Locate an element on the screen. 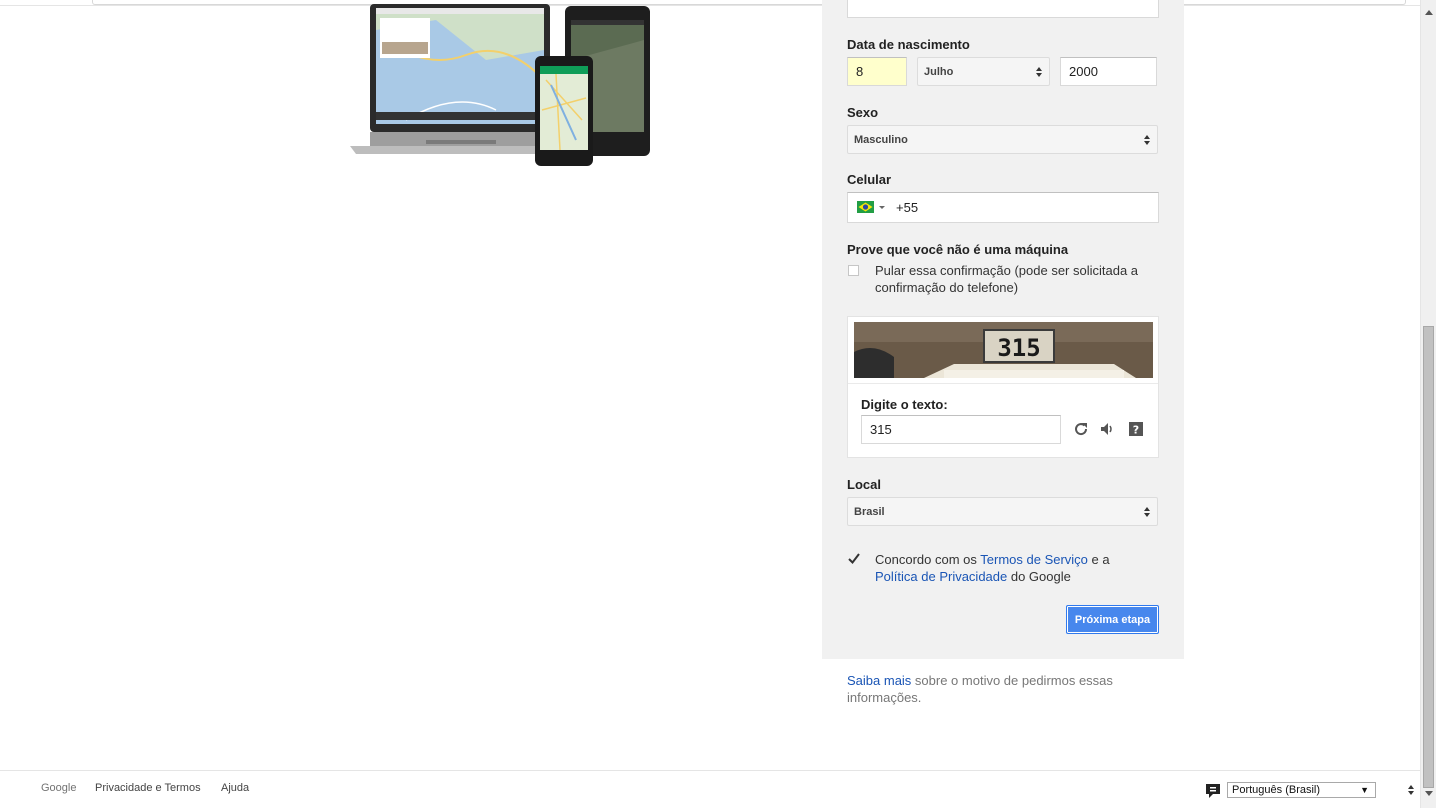 The image size is (1436, 809). browser-top-edge is located at coordinates (710, 3).